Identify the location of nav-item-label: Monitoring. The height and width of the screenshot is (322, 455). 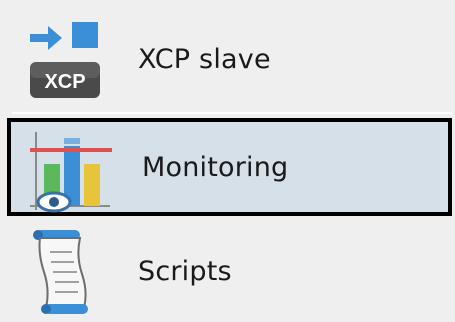
(215, 167).